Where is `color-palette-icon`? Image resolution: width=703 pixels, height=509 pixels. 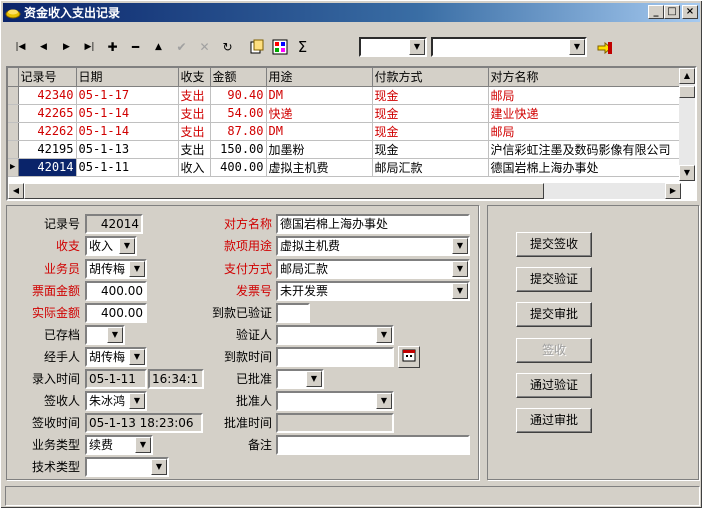
color-palette-icon is located at coordinates (279, 47).